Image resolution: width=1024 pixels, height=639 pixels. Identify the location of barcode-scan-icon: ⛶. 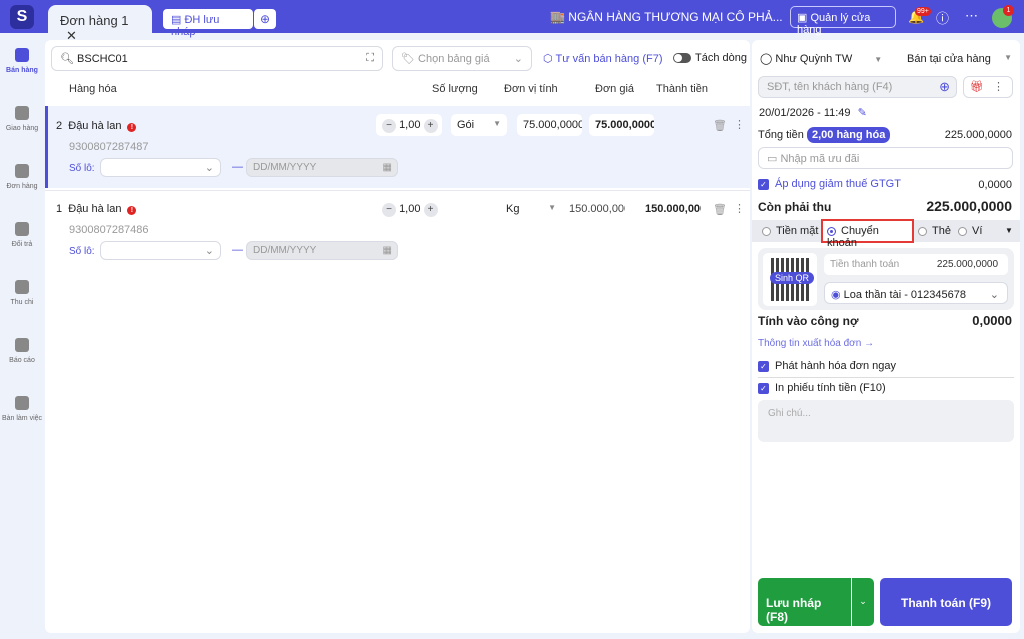
(370, 58).